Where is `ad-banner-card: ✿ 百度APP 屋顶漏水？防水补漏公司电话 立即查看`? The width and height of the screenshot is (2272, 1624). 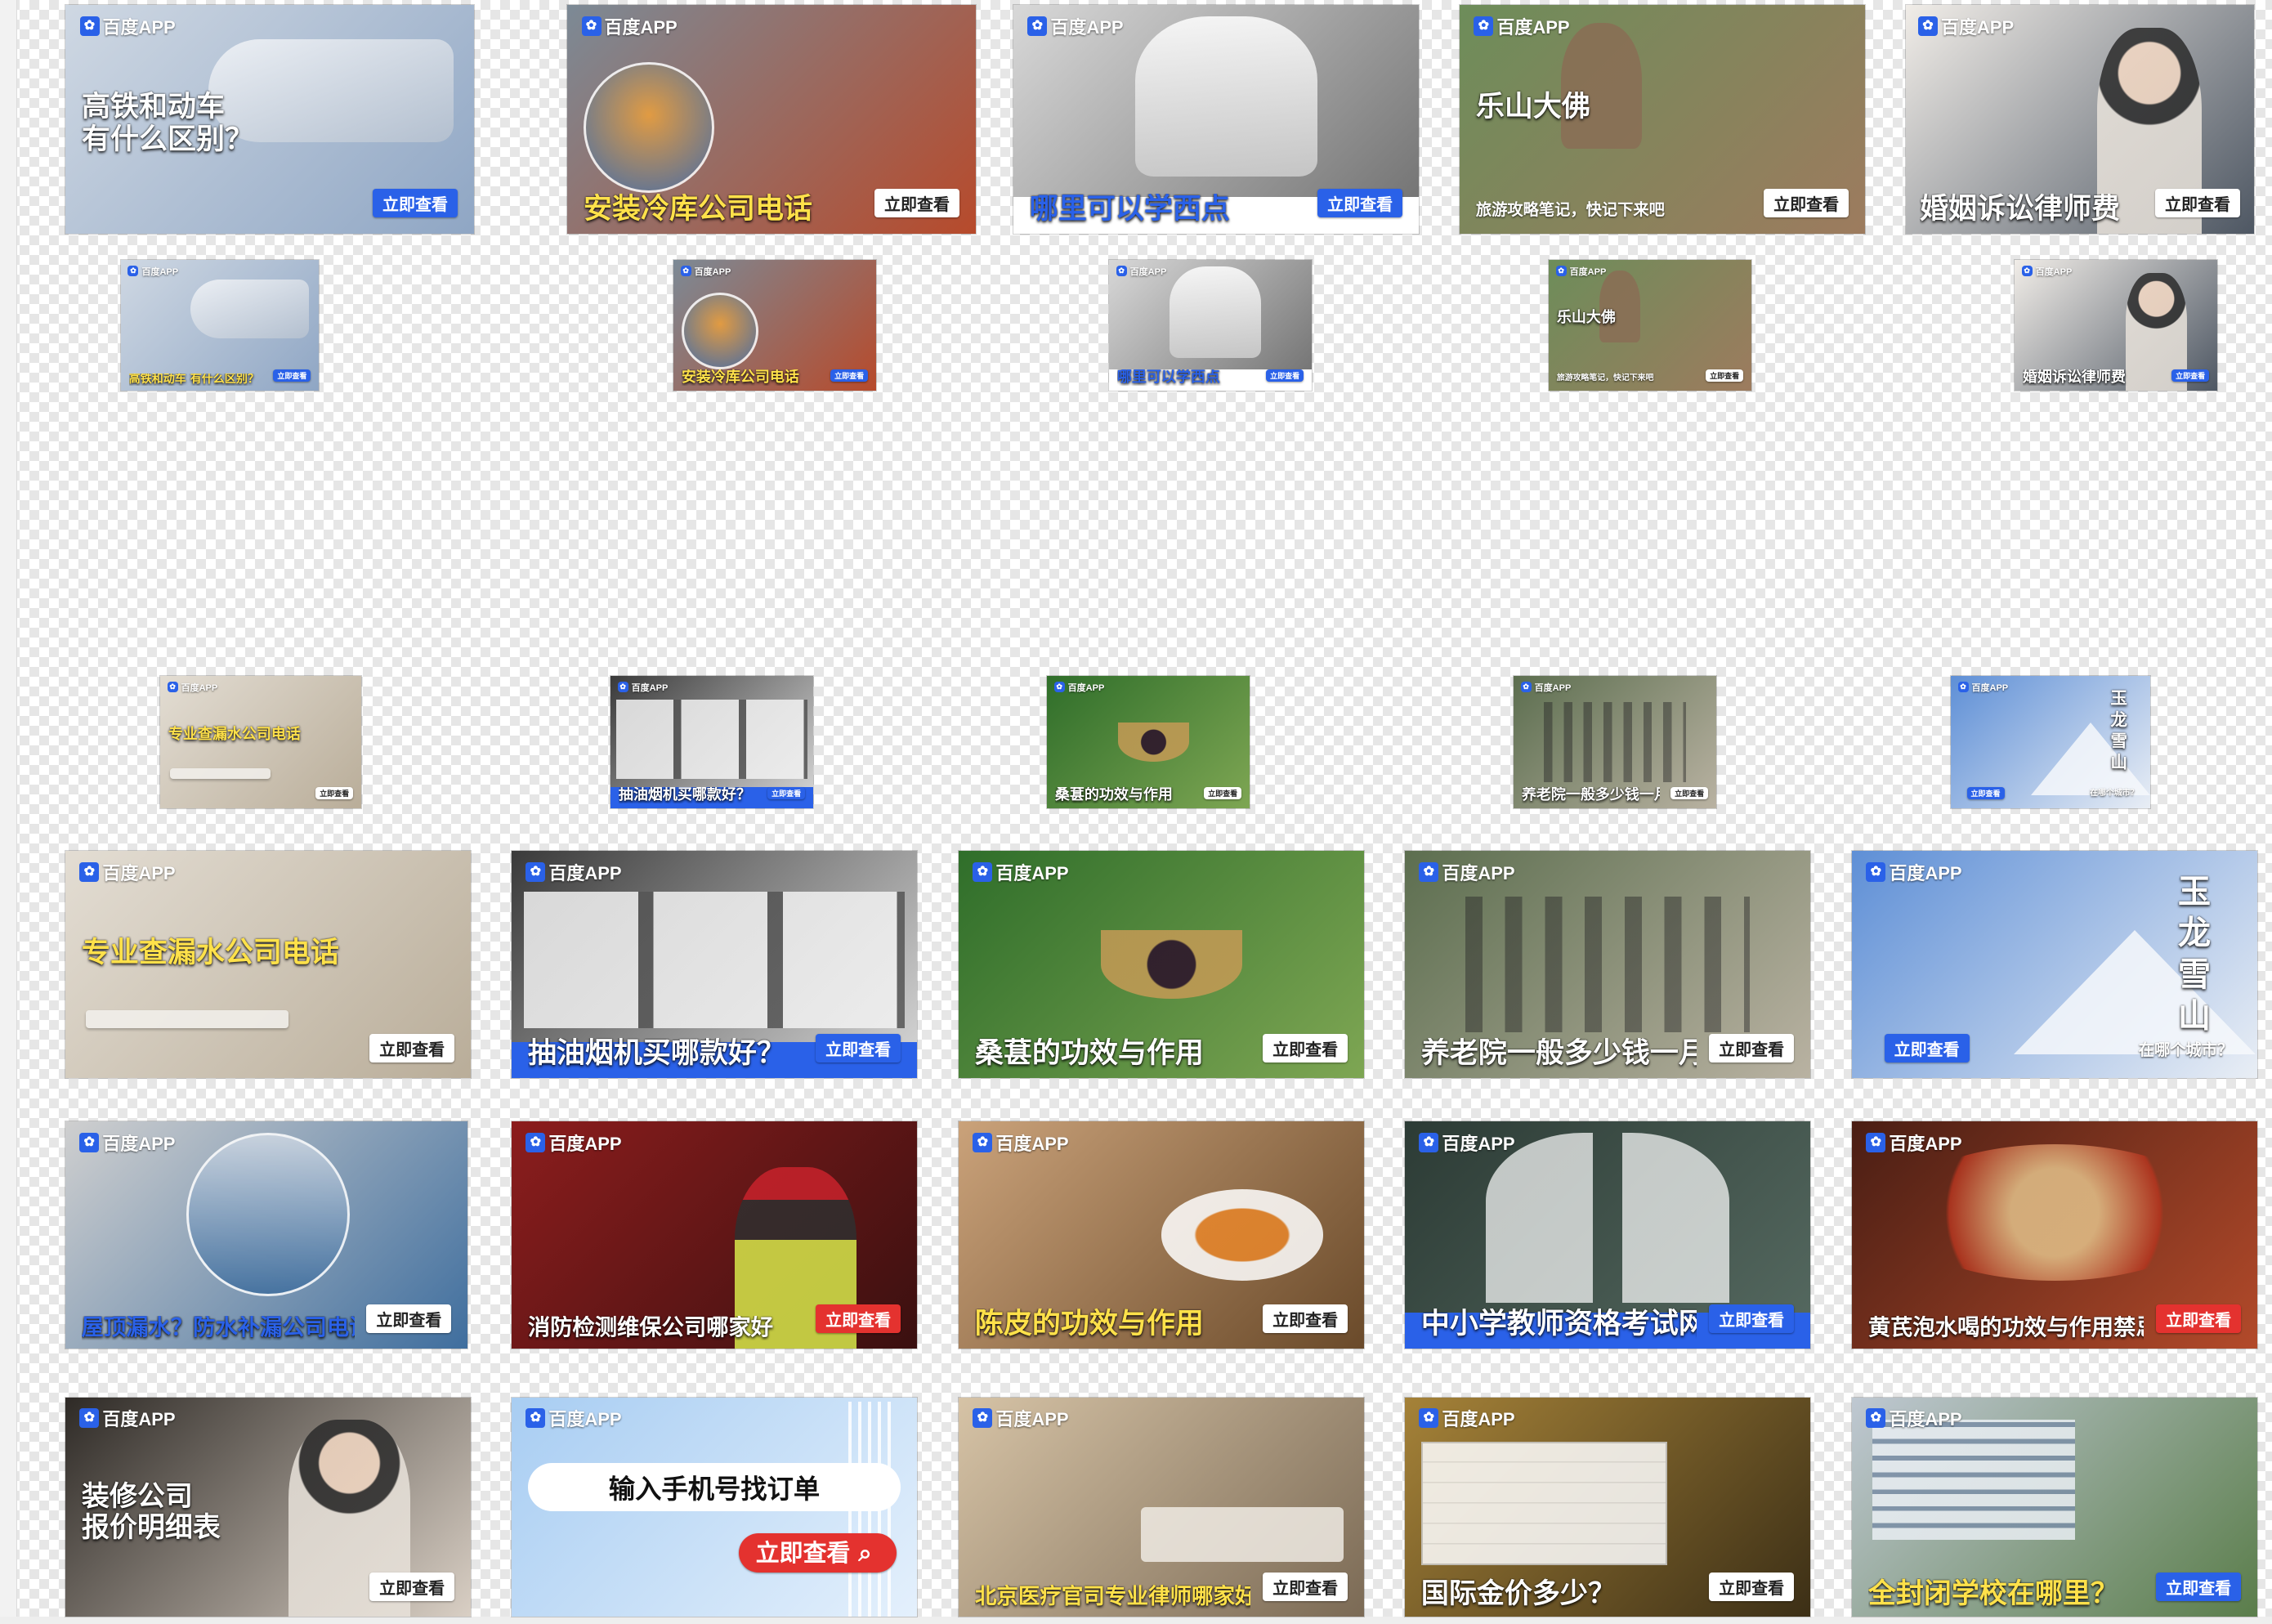
ad-banner-card: ✿ 百度APP 屋顶漏水？防水补漏公司电话 立即查看 is located at coordinates (266, 1235).